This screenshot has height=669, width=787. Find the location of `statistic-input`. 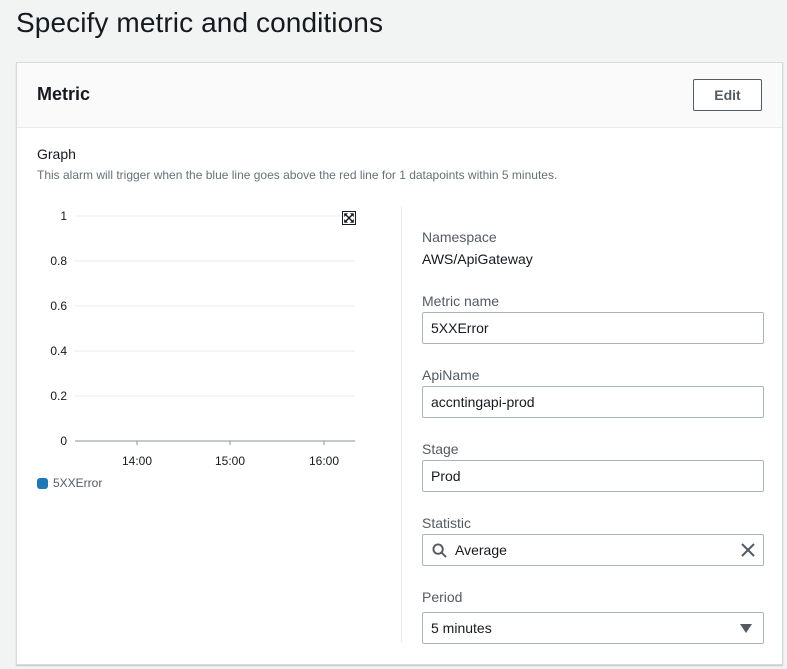

statistic-input is located at coordinates (590, 550).